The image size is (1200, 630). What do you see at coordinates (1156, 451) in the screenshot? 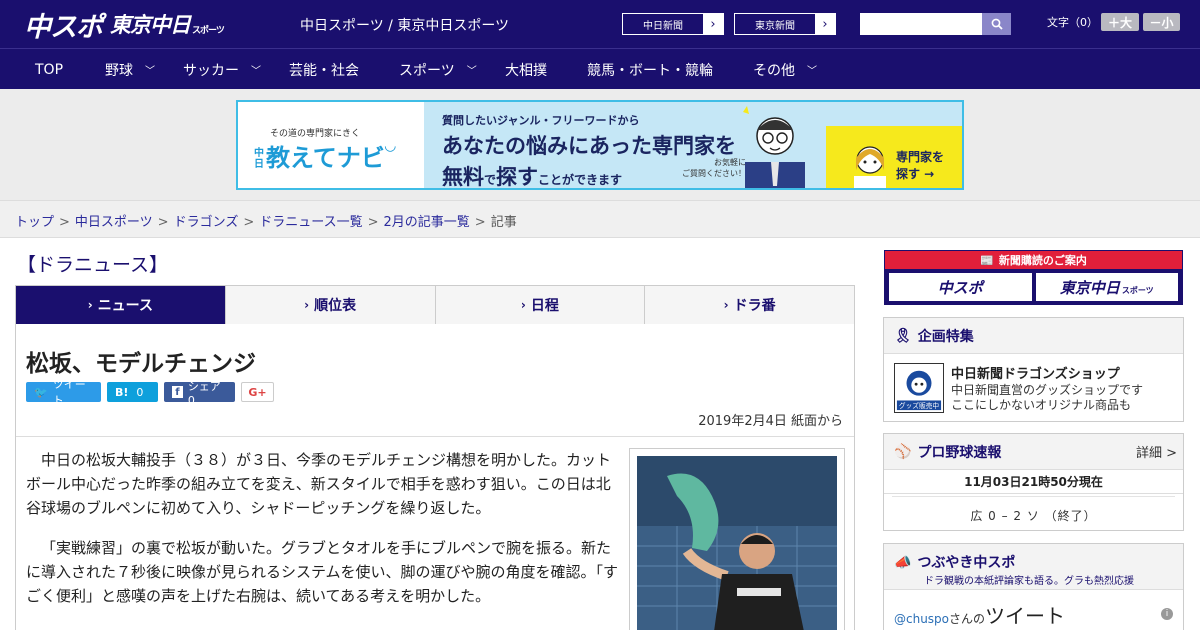
I see `live-score-details-link: 詳細 >` at bounding box center [1156, 451].